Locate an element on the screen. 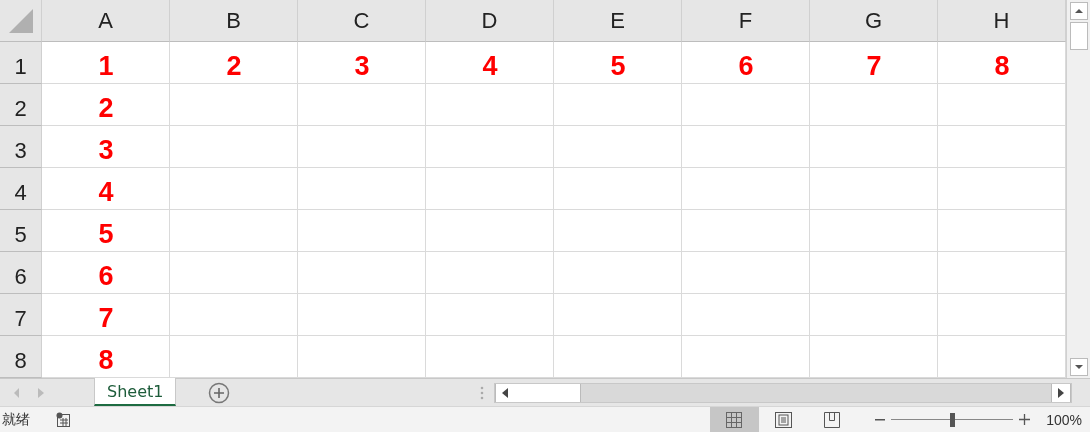  splitter-handle-icon is located at coordinates (482, 392).